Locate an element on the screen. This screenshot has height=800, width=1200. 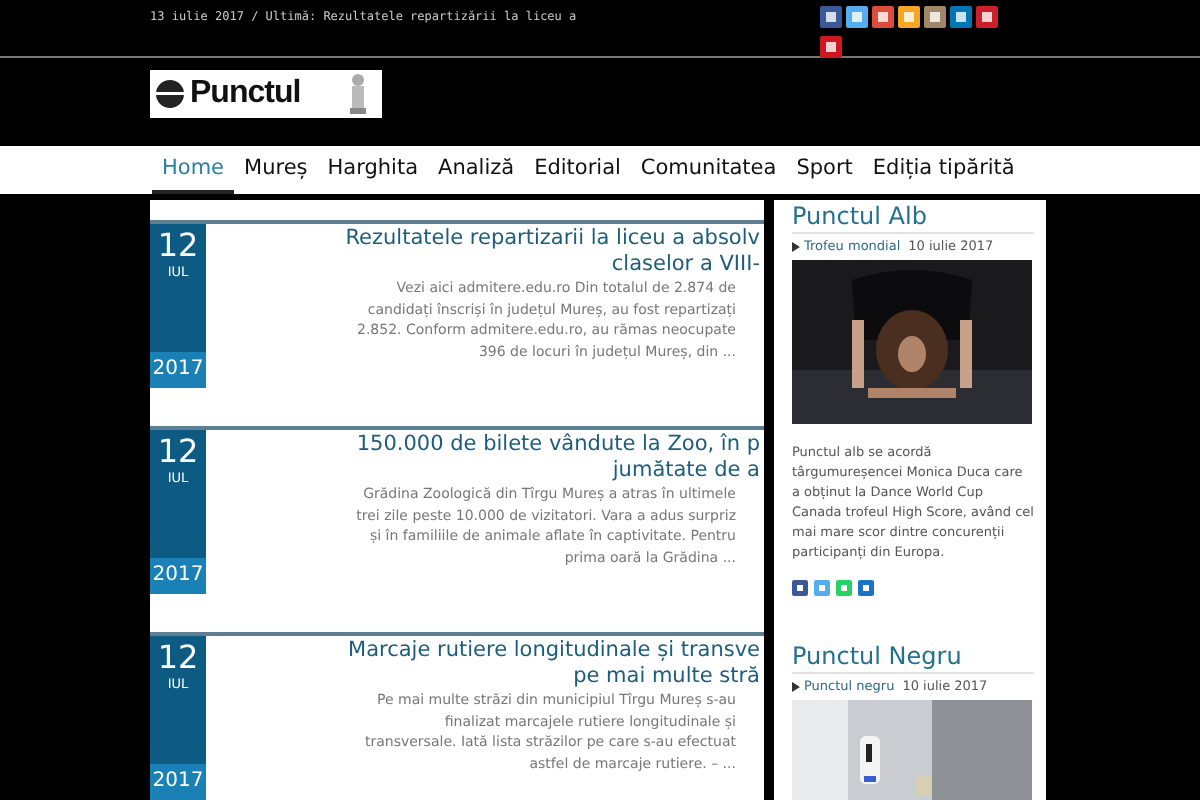
article-title: pe mai multe stră is located at coordinates (666, 677).